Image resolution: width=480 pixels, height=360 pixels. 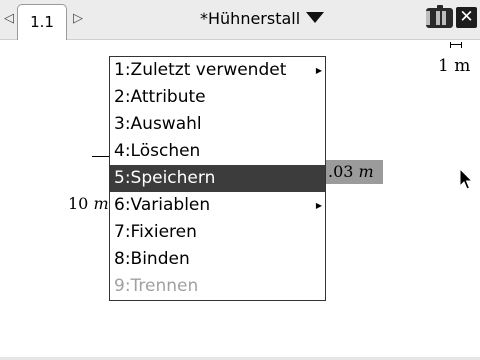 What do you see at coordinates (439, 16) in the screenshot?
I see `battery-icon` at bounding box center [439, 16].